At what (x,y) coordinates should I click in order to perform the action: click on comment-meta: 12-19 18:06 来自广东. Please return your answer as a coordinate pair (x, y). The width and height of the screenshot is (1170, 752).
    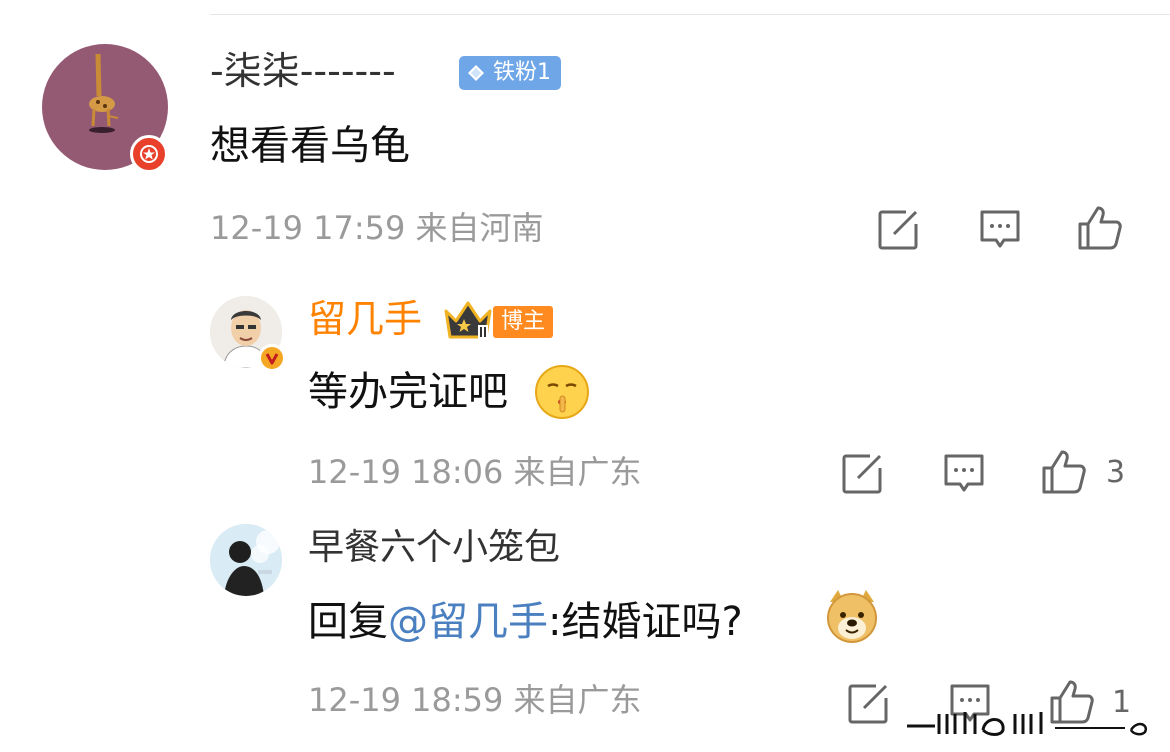
    Looking at the image, I should click on (475, 472).